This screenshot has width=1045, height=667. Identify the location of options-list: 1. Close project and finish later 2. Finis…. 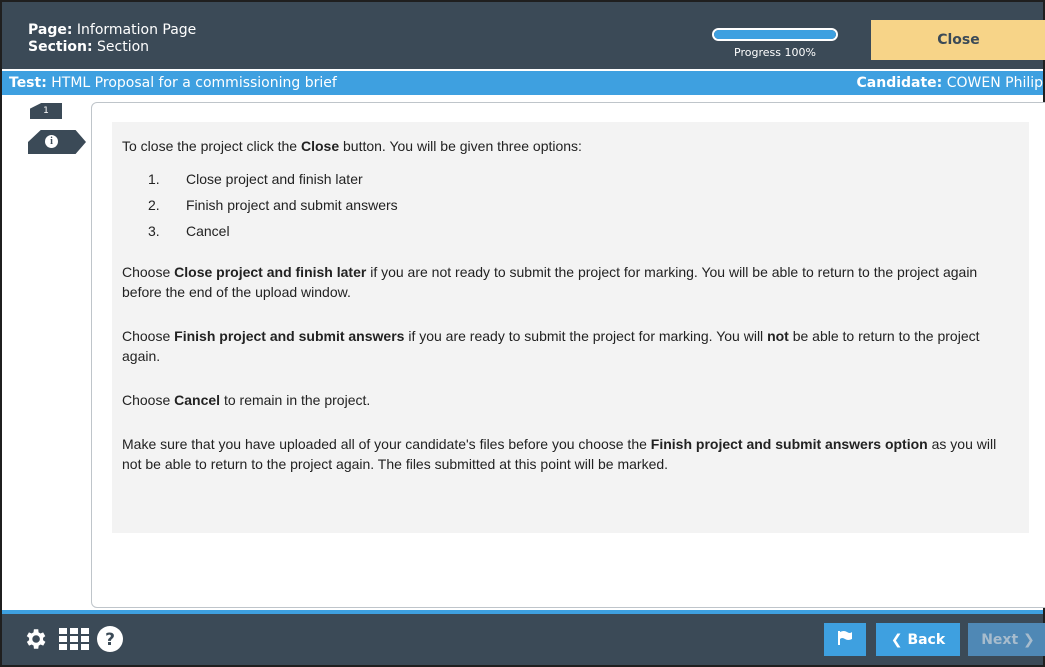
(583, 205).